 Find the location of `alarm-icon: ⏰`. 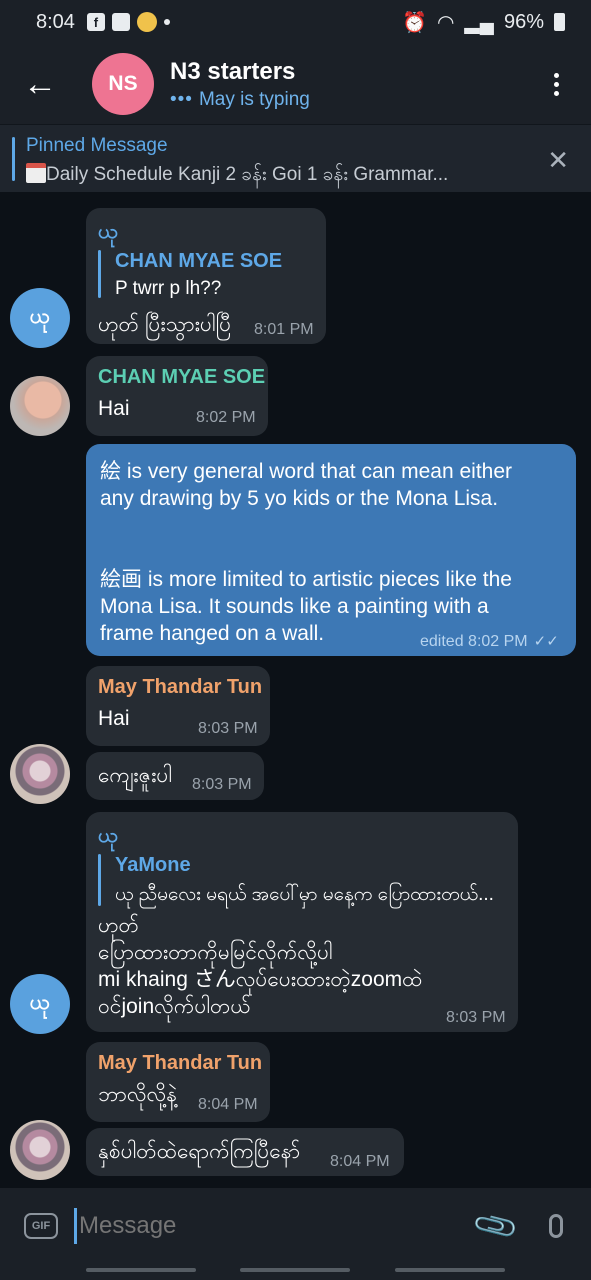

alarm-icon: ⏰ is located at coordinates (414, 22).